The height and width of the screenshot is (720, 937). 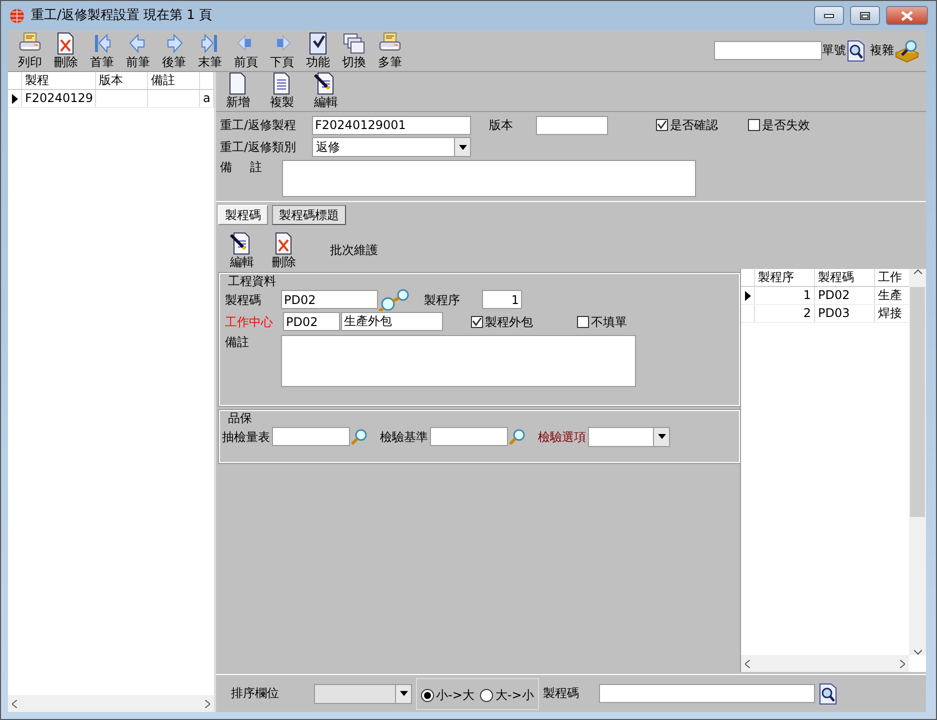 I want to click on input-field: 1, so click(x=502, y=300).